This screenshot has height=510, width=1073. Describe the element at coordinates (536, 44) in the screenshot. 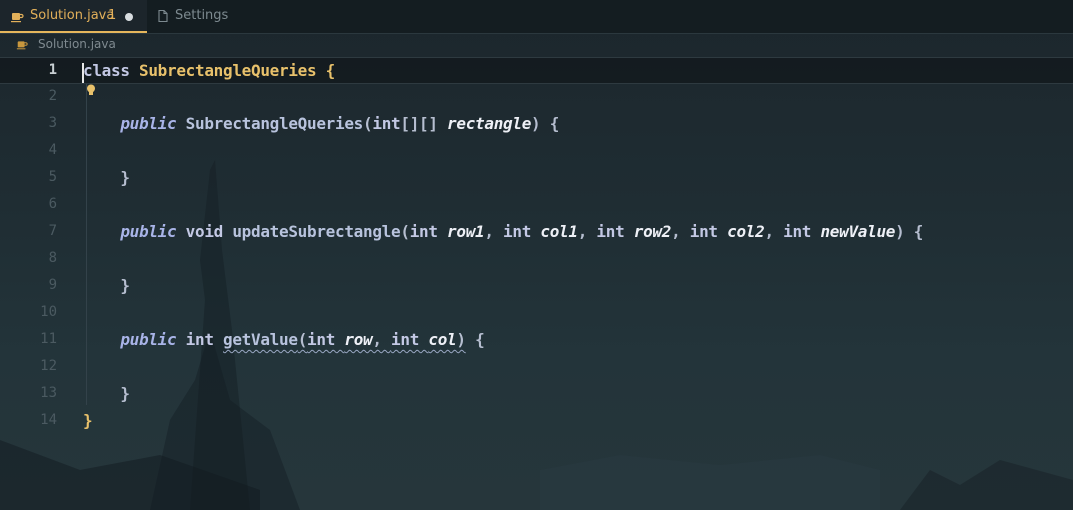

I see `breadcrumb: Solution.java` at that location.